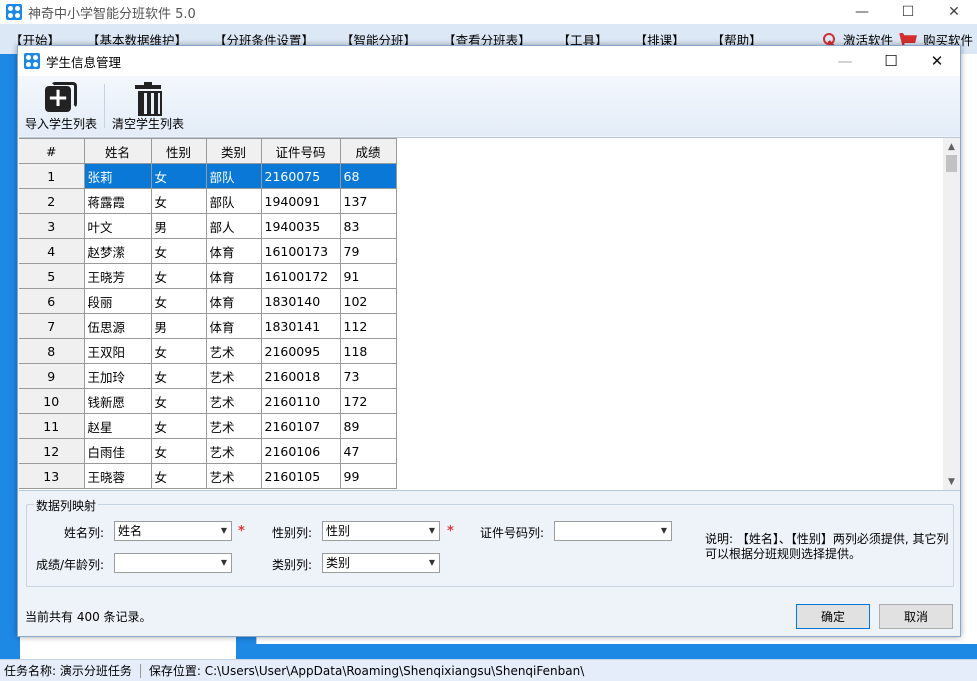 The image size is (977, 681). What do you see at coordinates (368, 151) in the screenshot?
I see `column-header-score: 成绩` at bounding box center [368, 151].